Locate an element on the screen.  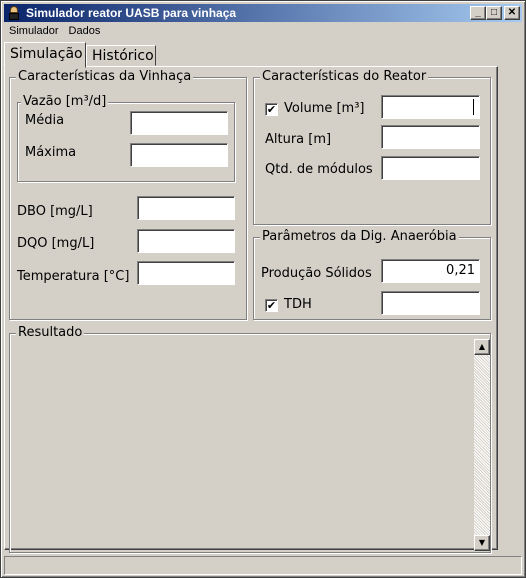
minimize-icon: _ is located at coordinates (478, 12).